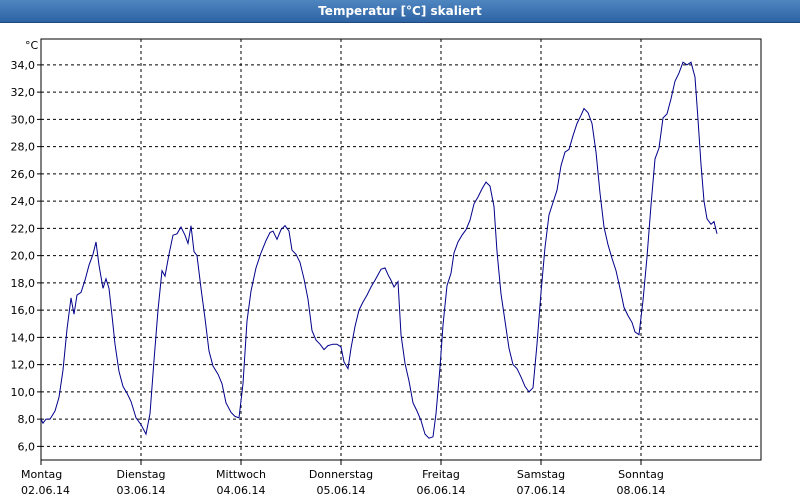  I want to click on window-title: Temperatur [°C] skaliert, so click(400, 11).